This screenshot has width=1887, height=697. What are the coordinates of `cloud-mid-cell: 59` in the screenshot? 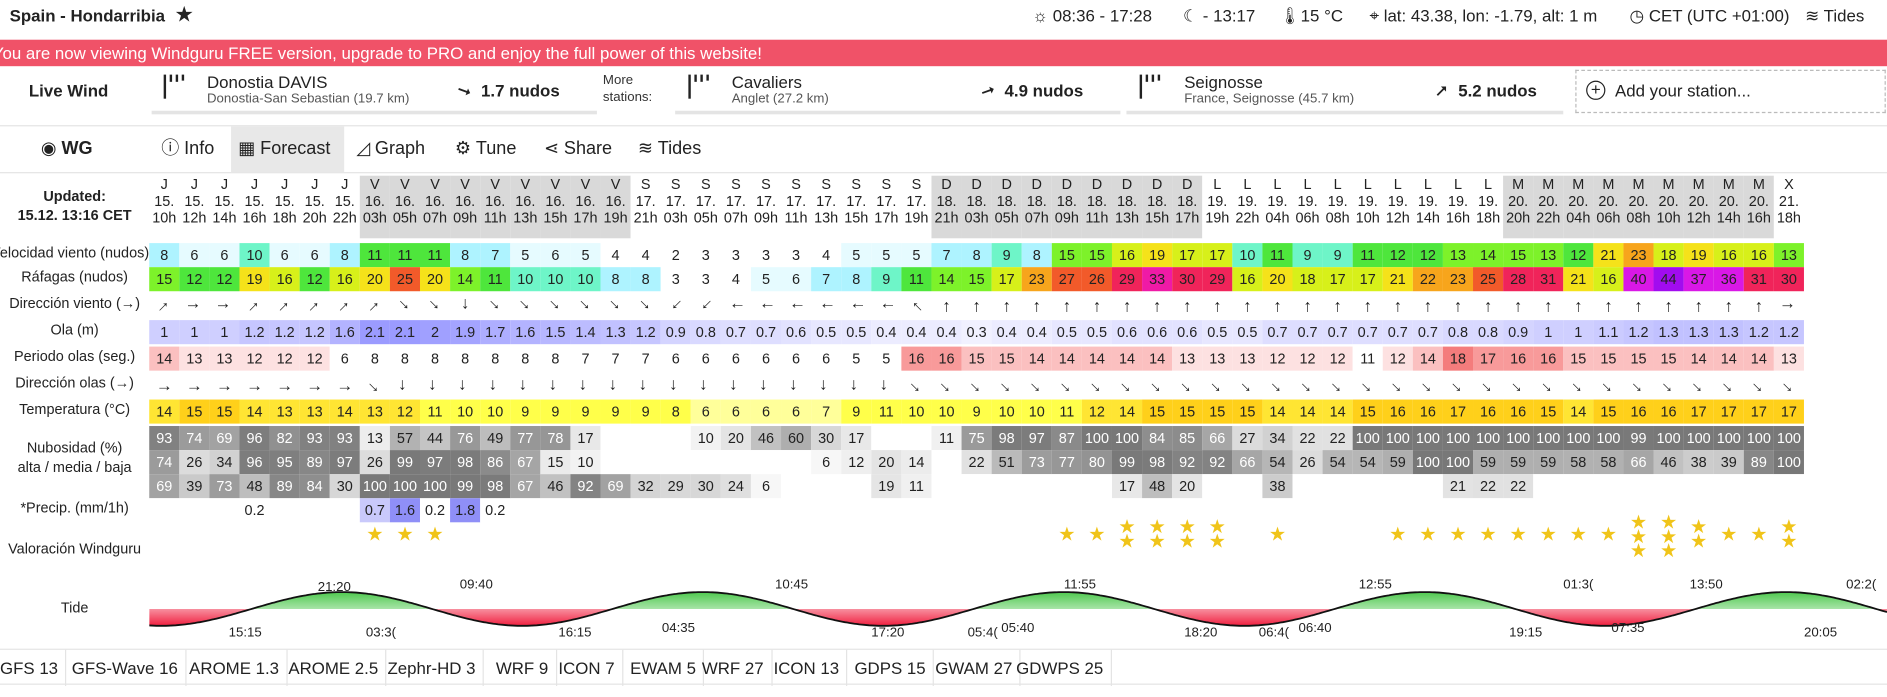 It's located at (1488, 462).